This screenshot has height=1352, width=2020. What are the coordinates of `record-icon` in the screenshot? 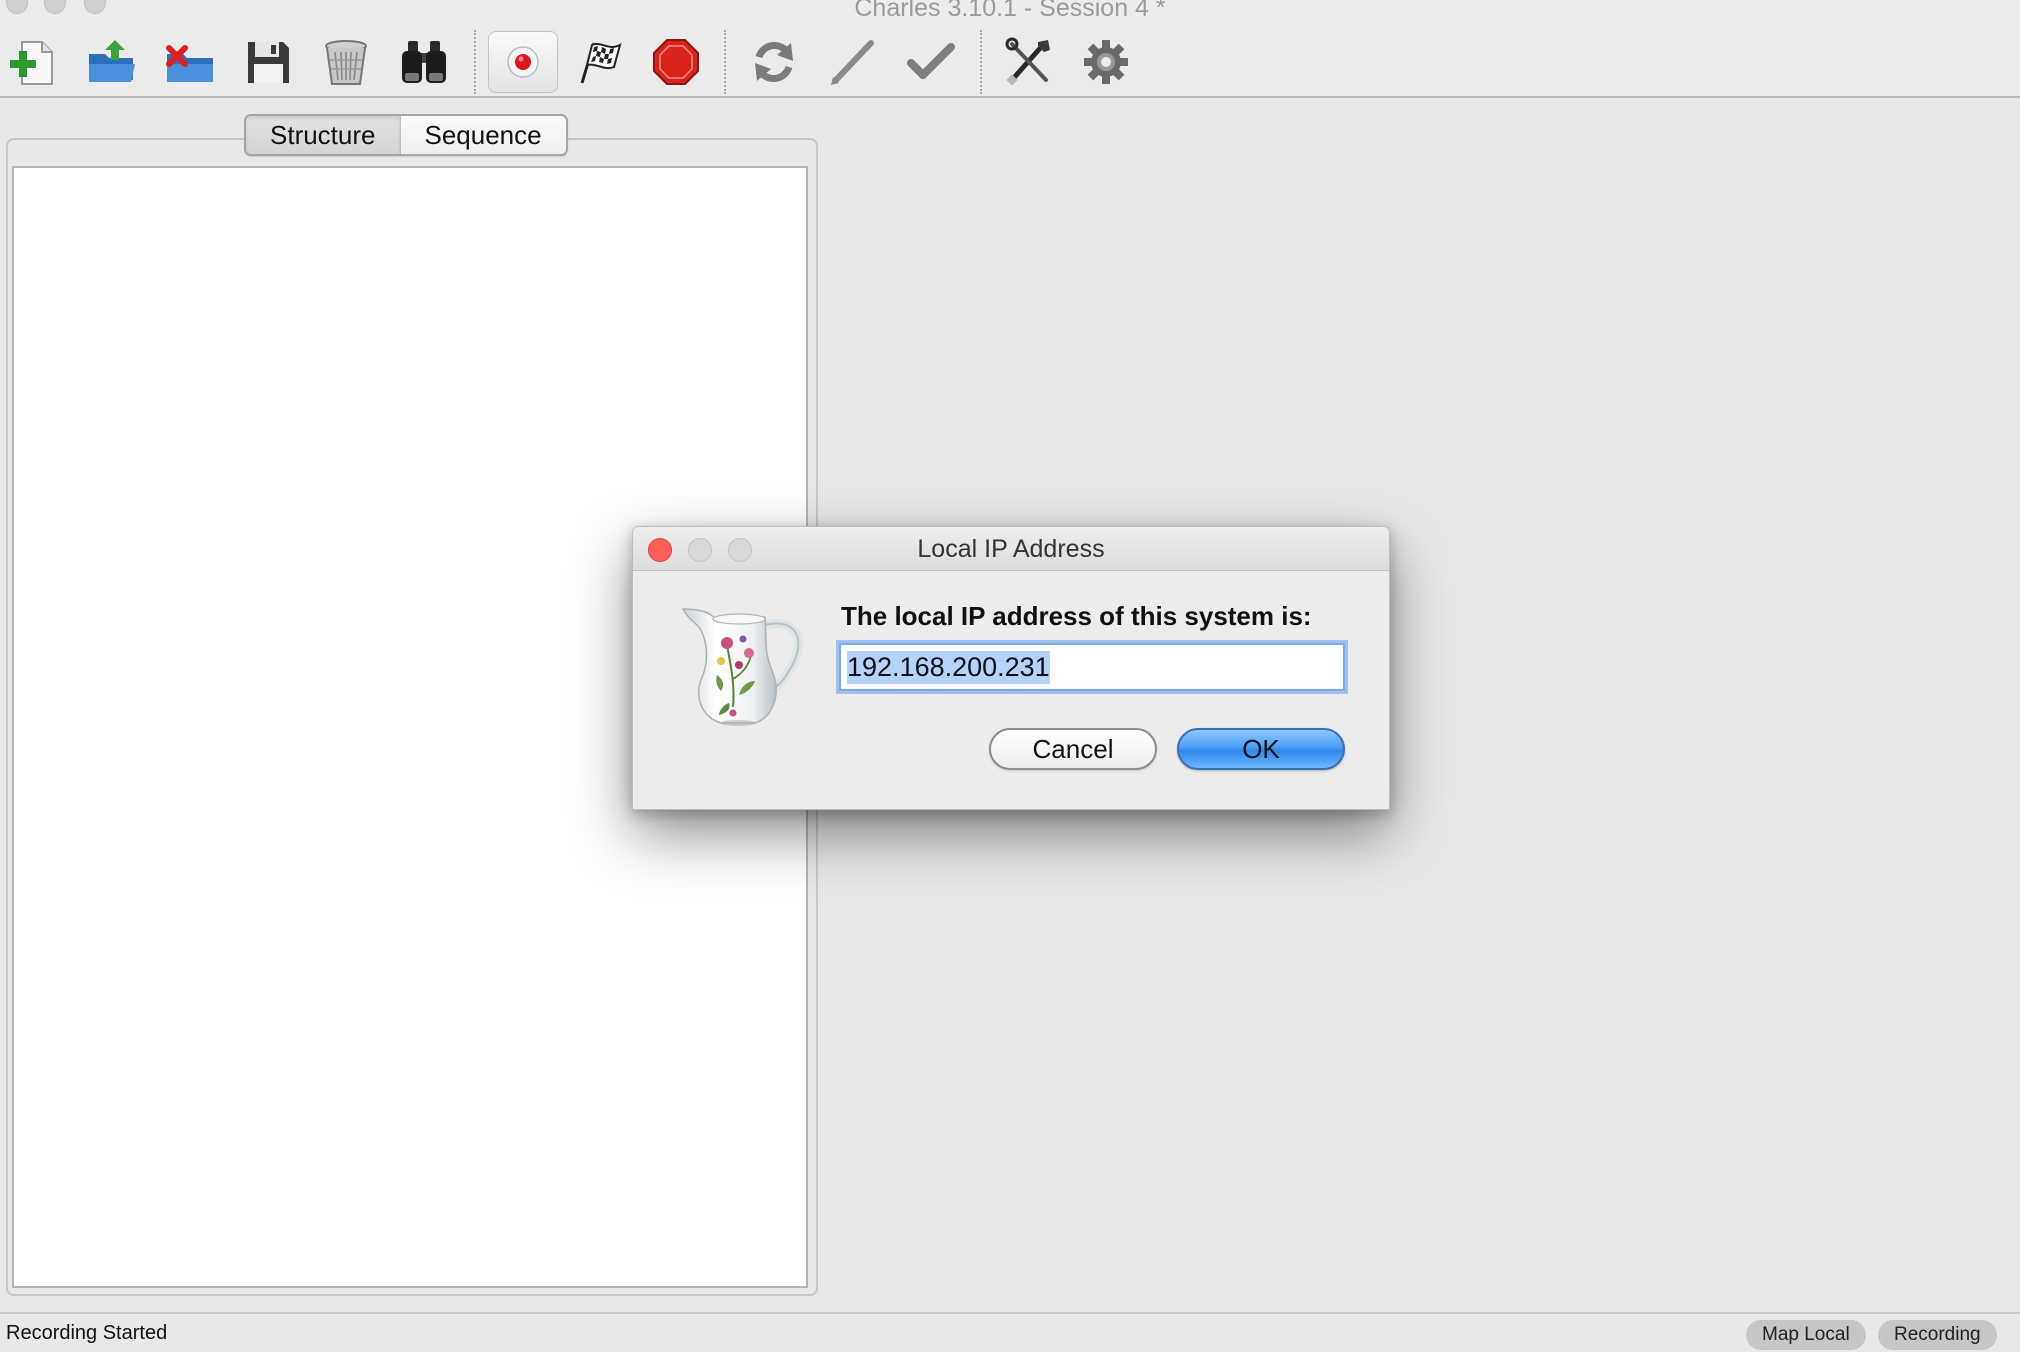 It's located at (523, 62).